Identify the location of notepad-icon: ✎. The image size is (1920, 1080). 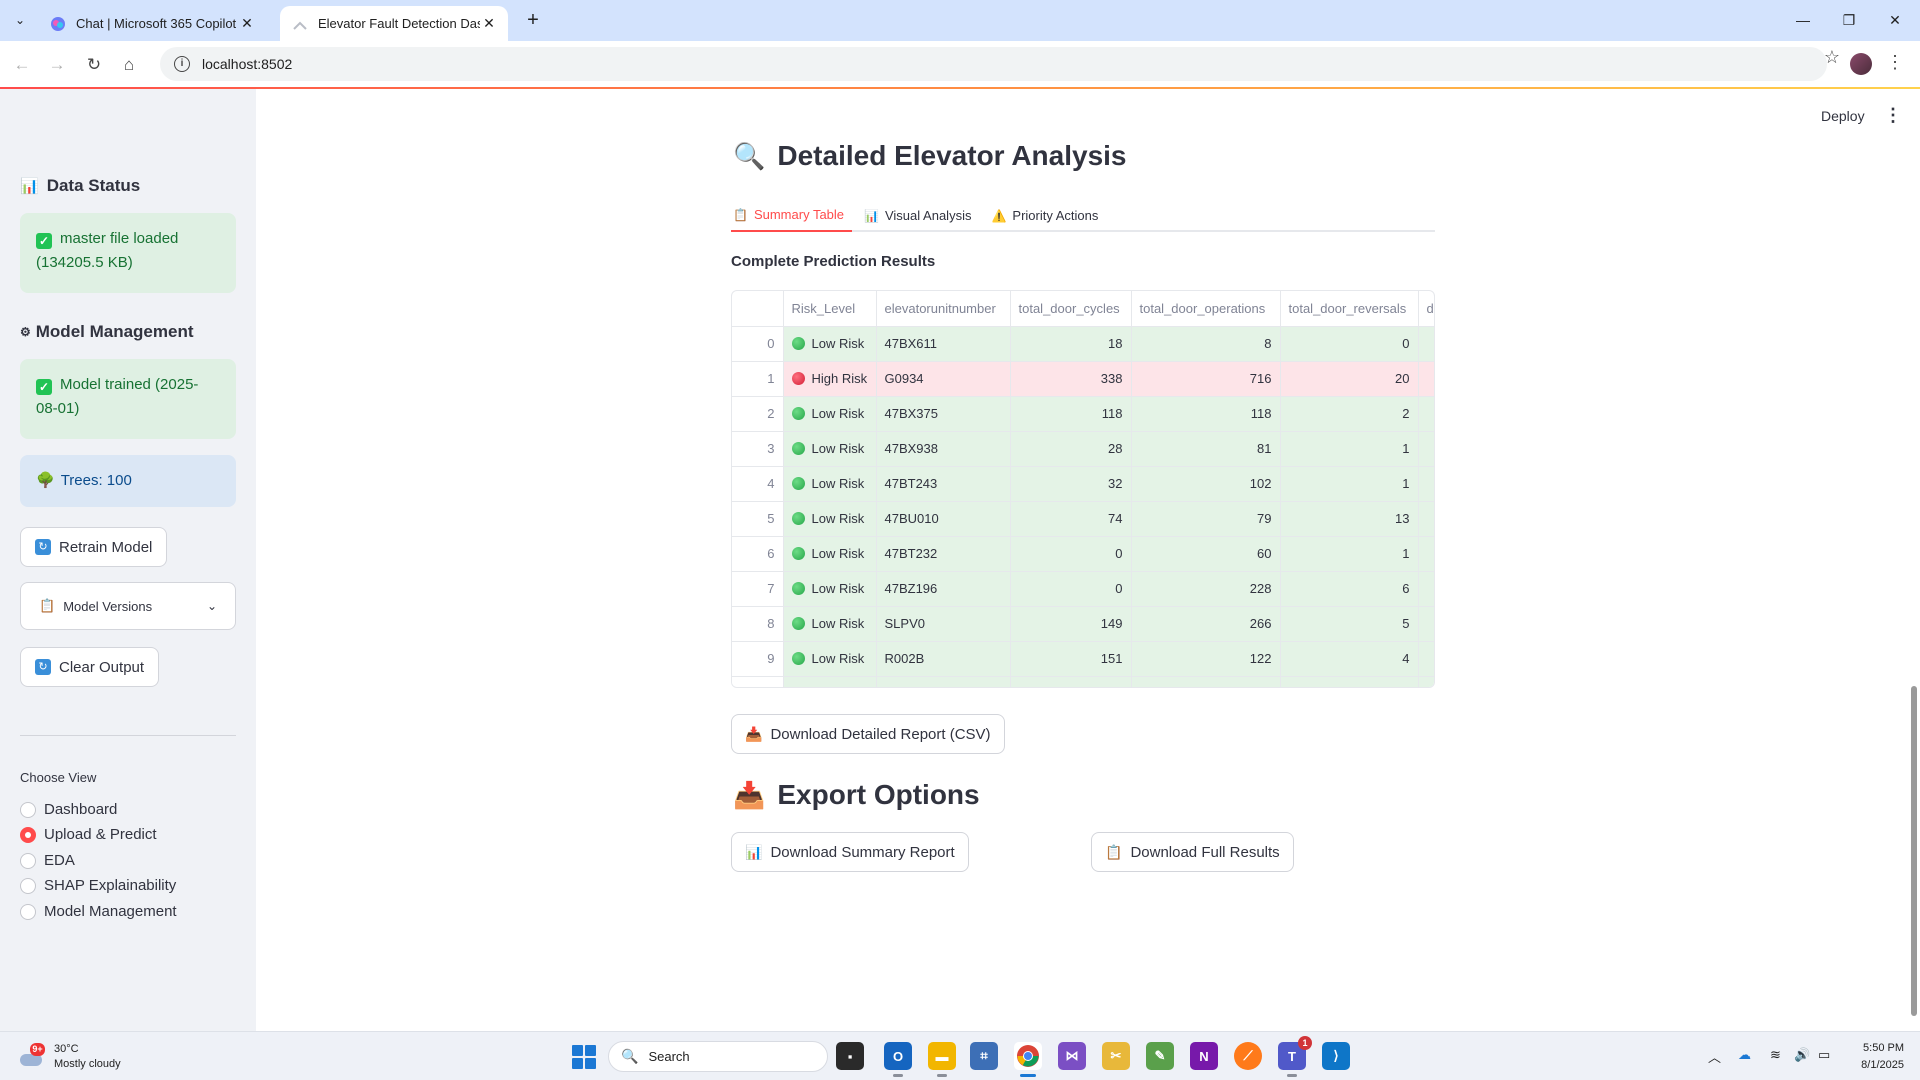
(1160, 1056).